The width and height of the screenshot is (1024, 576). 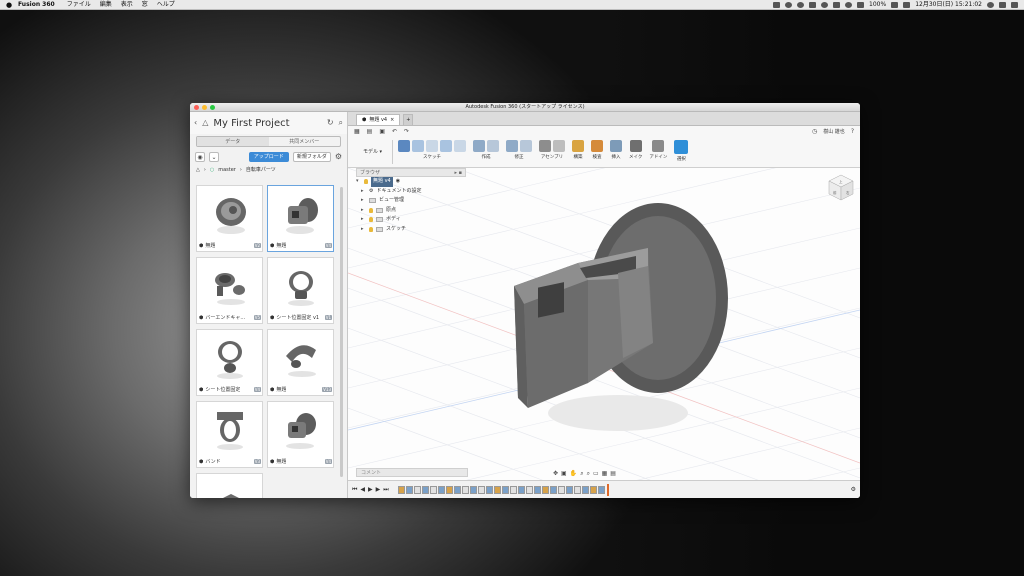 What do you see at coordinates (370, 131) in the screenshot?
I see `file-icon: ▤` at bounding box center [370, 131].